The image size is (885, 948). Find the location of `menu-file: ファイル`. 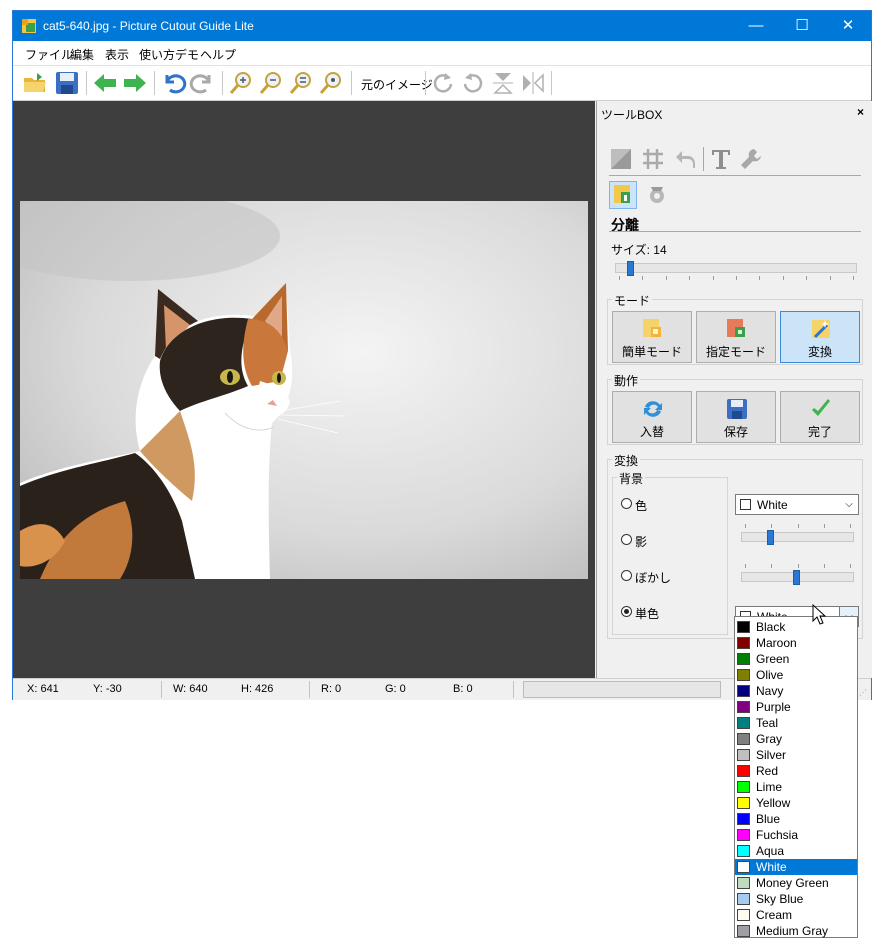

menu-file: ファイル is located at coordinates (49, 54).